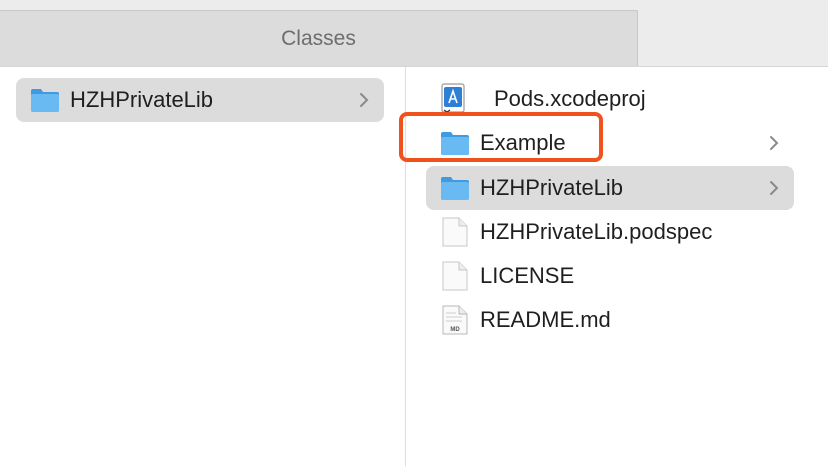 The width and height of the screenshot is (828, 466). Describe the element at coordinates (523, 142) in the screenshot. I see `column2-item-label: Example` at that location.